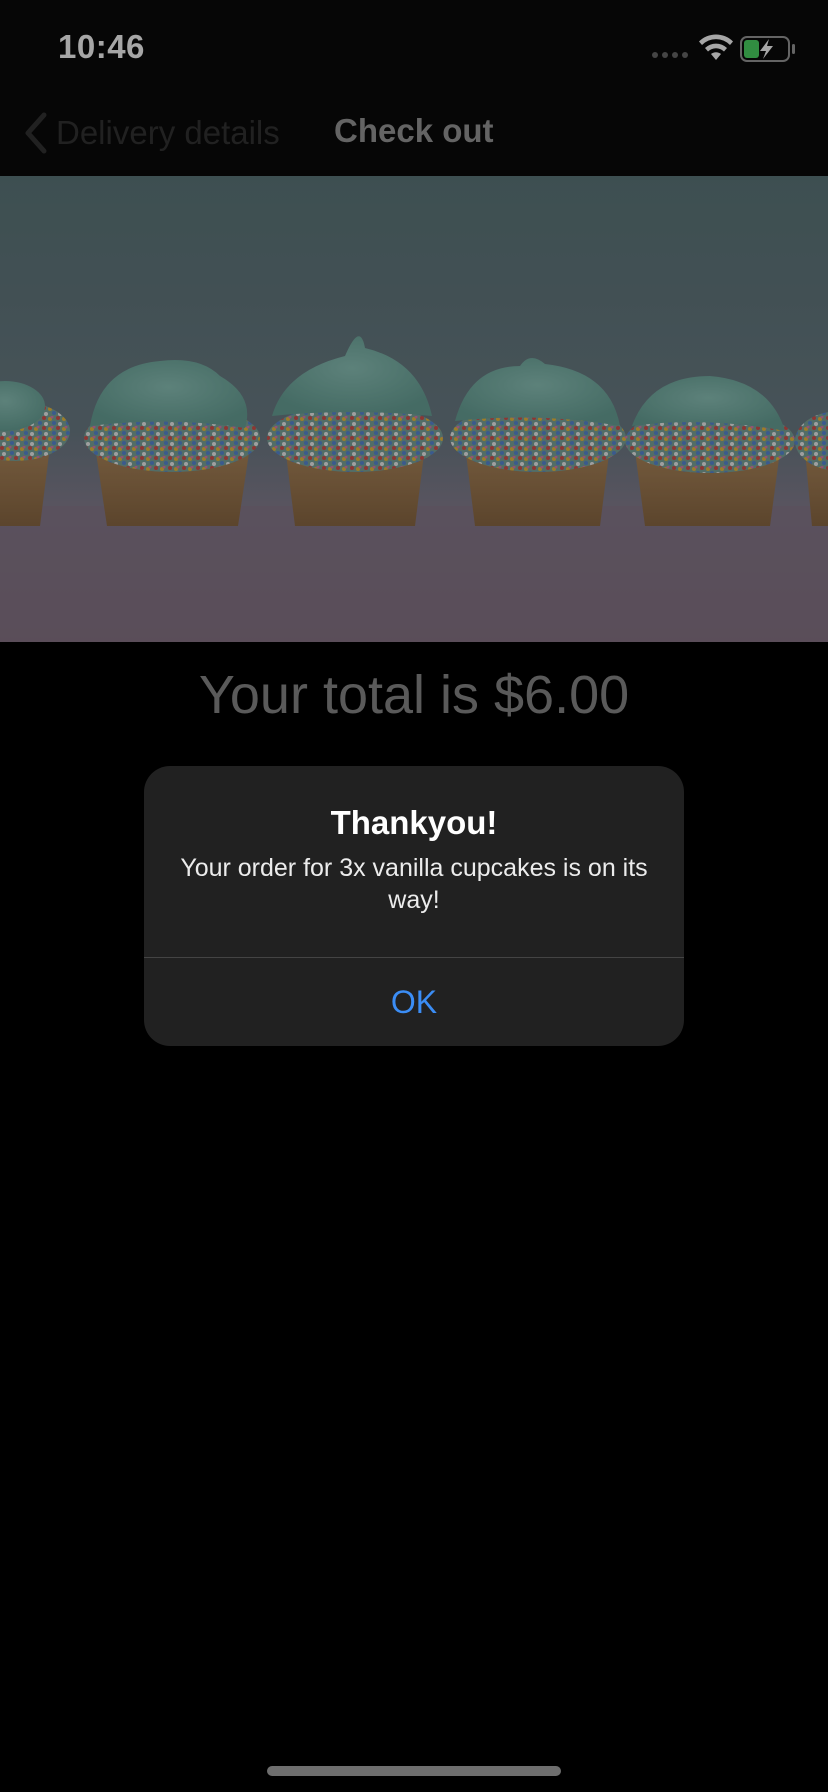 The height and width of the screenshot is (1792, 828). I want to click on signal-dots-icon, so click(670, 55).